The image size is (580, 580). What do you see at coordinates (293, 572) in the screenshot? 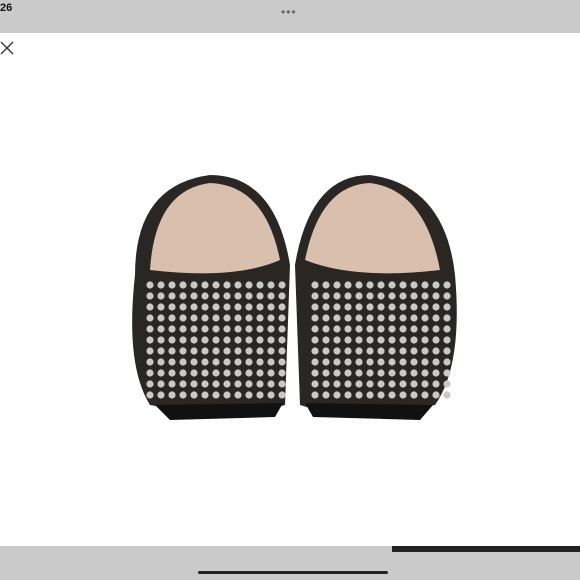
I see `home-indicator` at bounding box center [293, 572].